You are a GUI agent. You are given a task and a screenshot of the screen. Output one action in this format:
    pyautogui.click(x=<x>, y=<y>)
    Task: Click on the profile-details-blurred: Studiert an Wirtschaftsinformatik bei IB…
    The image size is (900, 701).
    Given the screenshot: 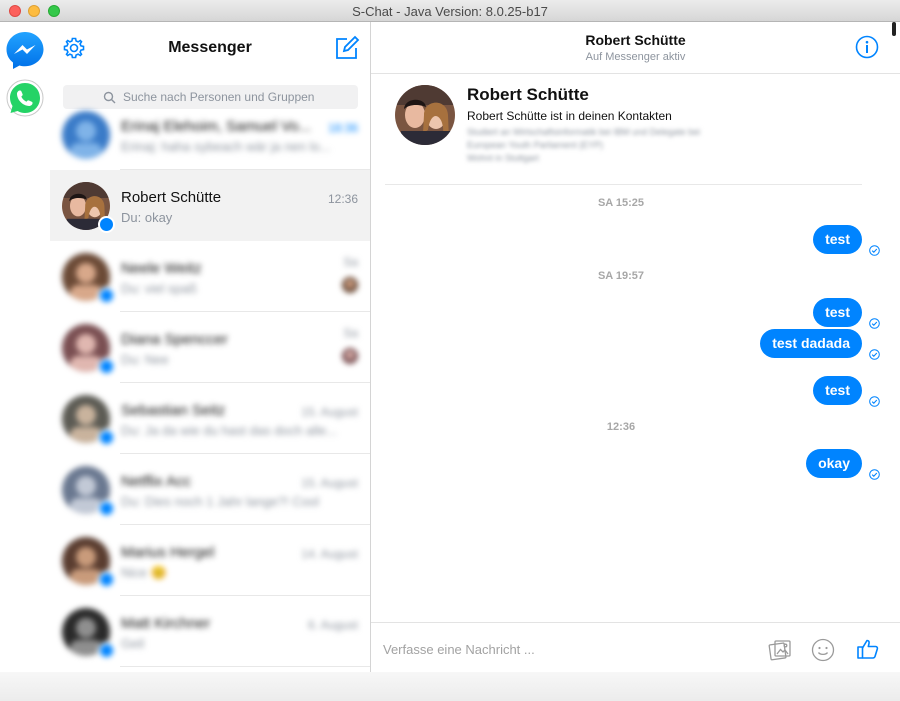 What is the action you would take?
    pyautogui.click(x=583, y=145)
    